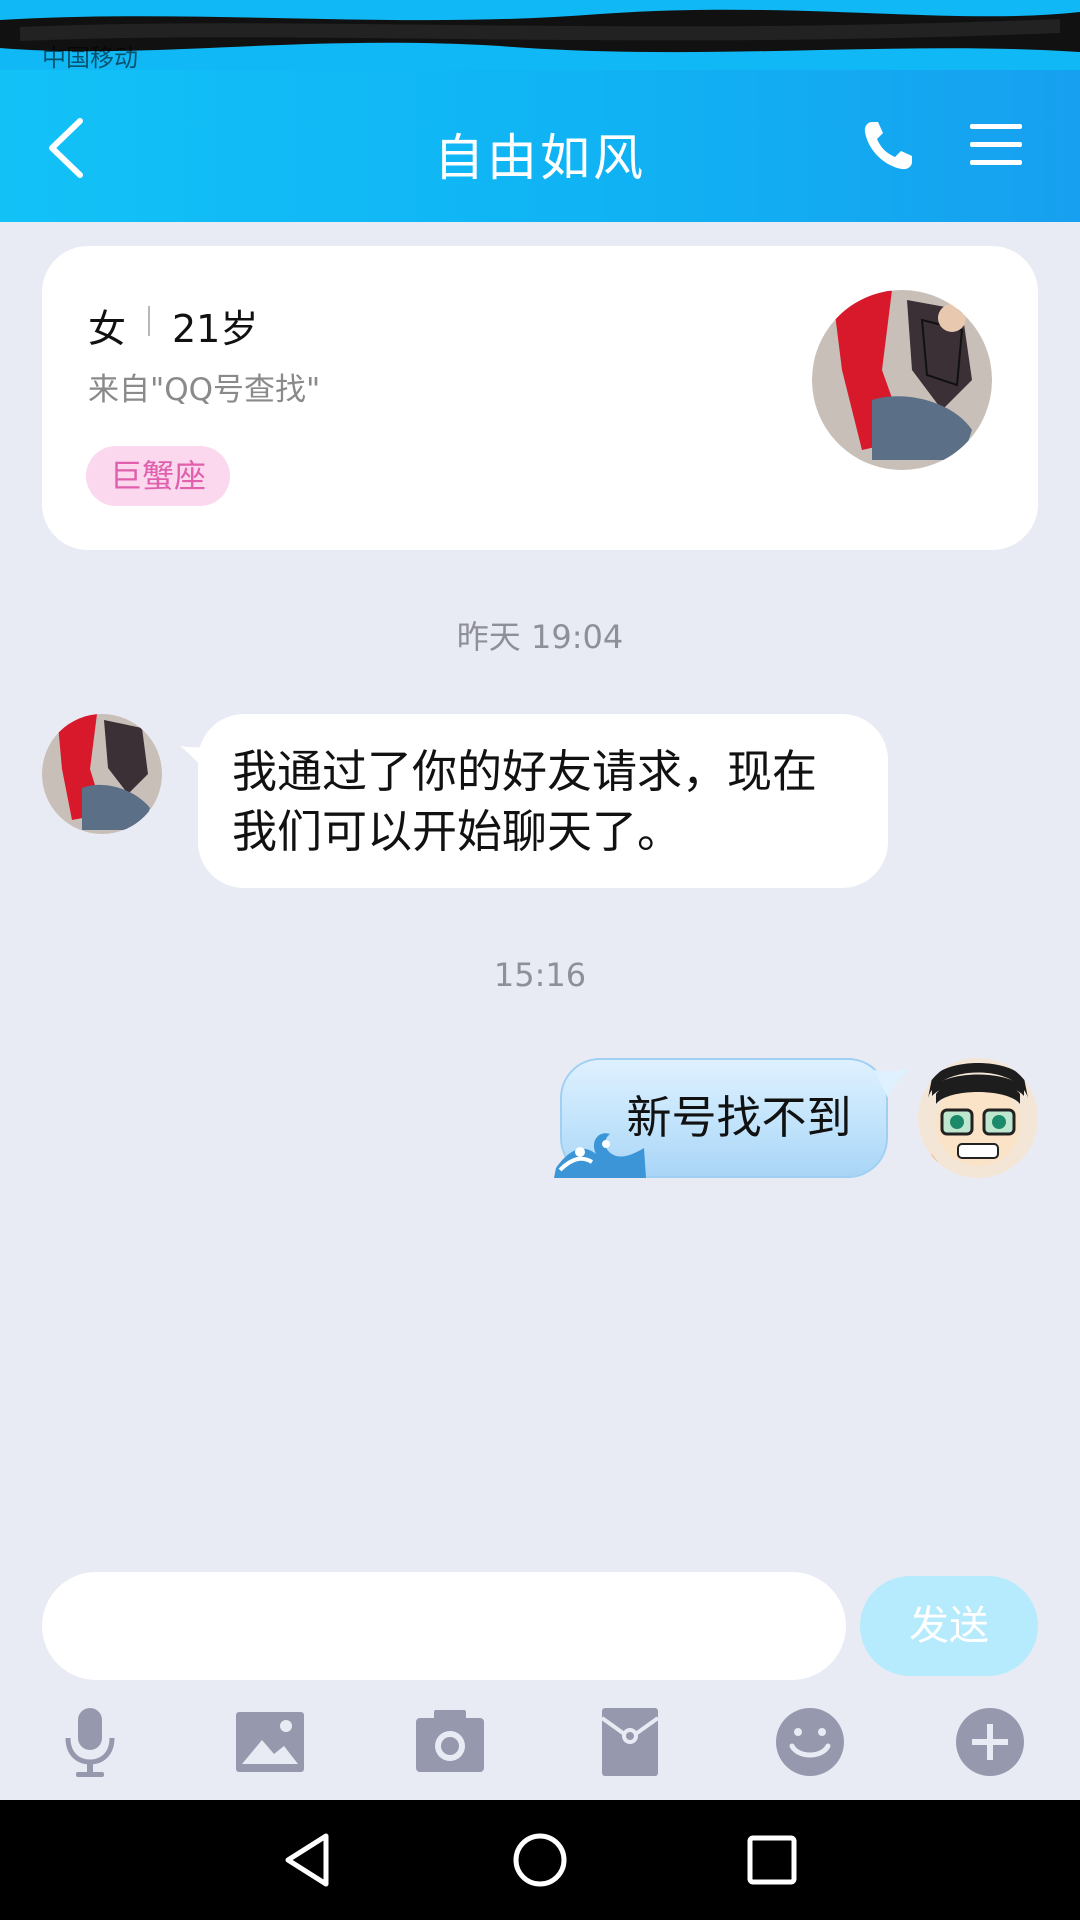  Describe the element at coordinates (270, 1742) in the screenshot. I see `image-icon` at that location.